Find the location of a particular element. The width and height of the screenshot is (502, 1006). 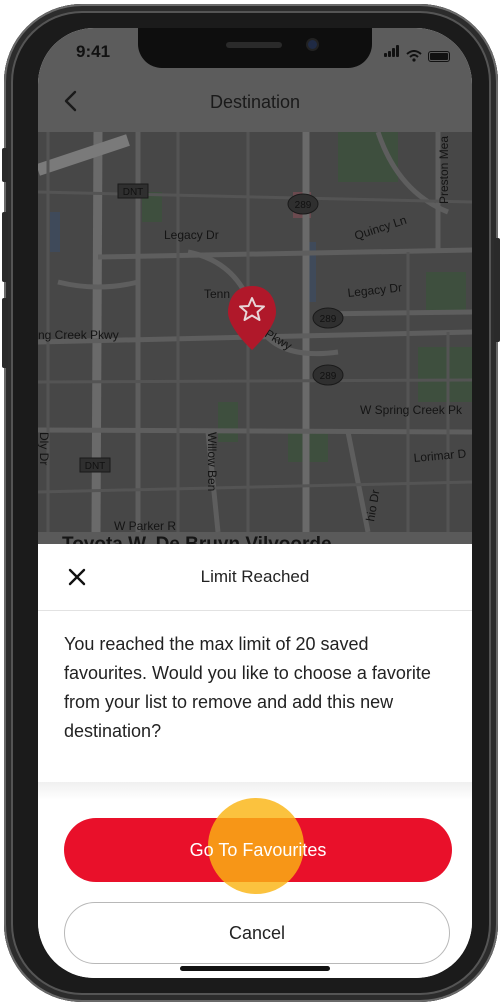

map-label: Legacy Dr is located at coordinates (191, 235).